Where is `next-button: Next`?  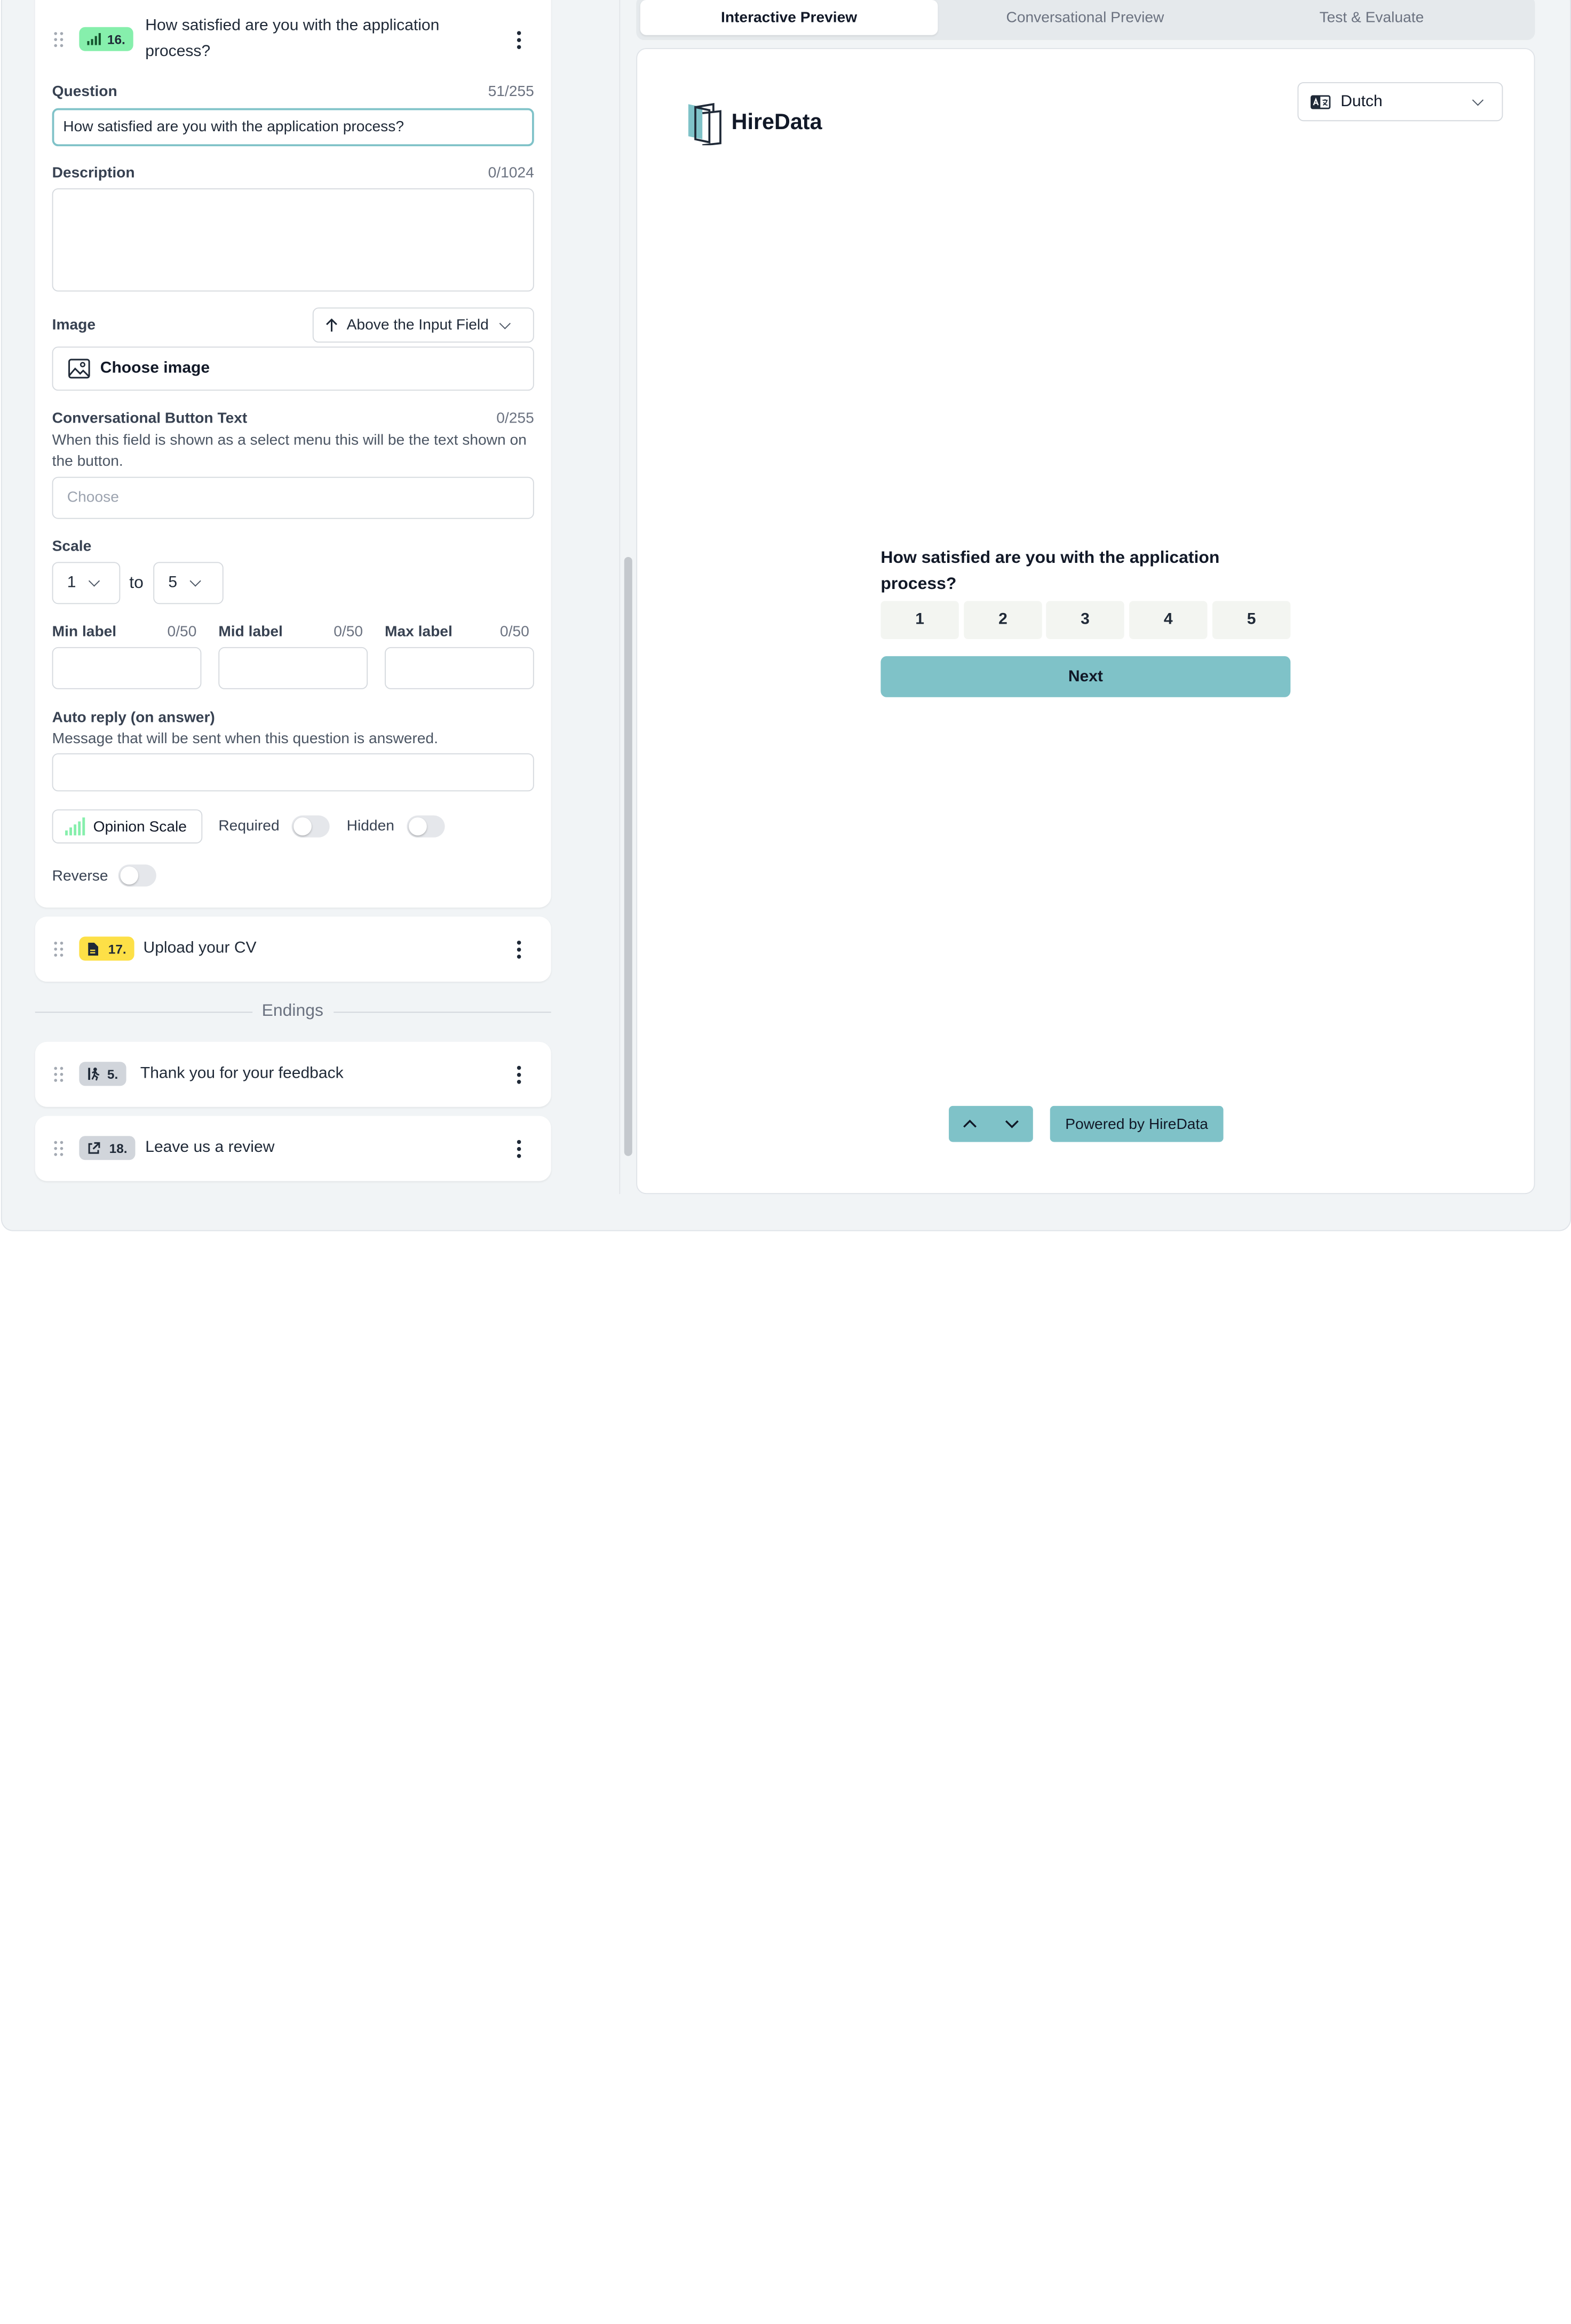
next-button: Next is located at coordinates (1085, 676).